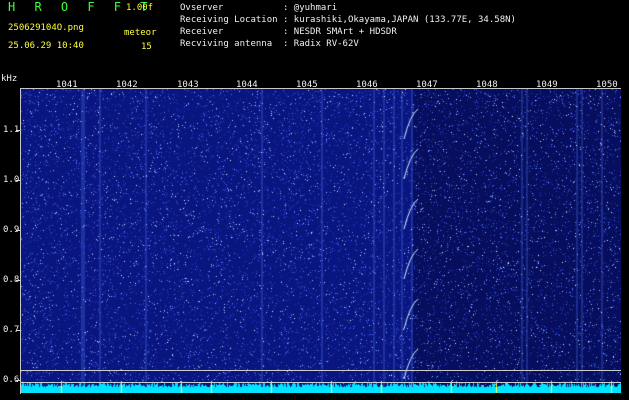 The image size is (629, 400). Describe the element at coordinates (321, 88) in the screenshot. I see `x-axis-line` at that location.